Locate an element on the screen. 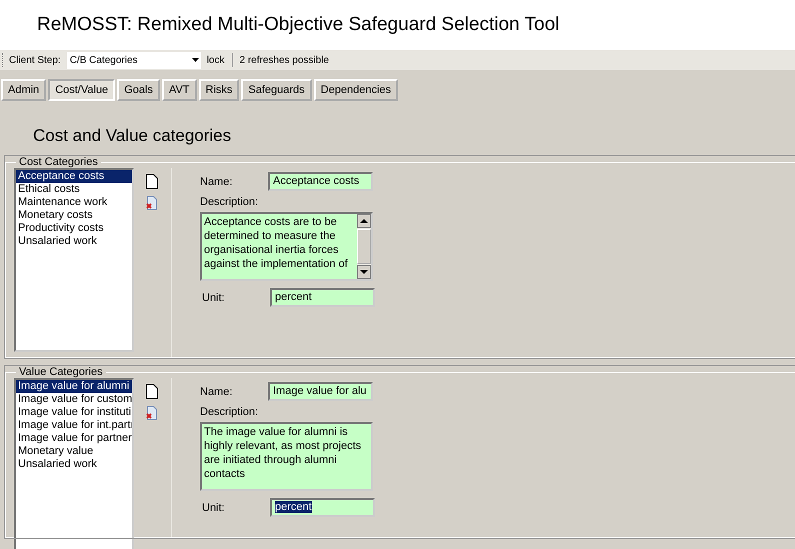 This screenshot has height=549, width=795. category-list: Acceptance costs Ethical costs Maintenance work Monetary costs Productivity costs Unsalaried work is located at coordinates (74, 260).